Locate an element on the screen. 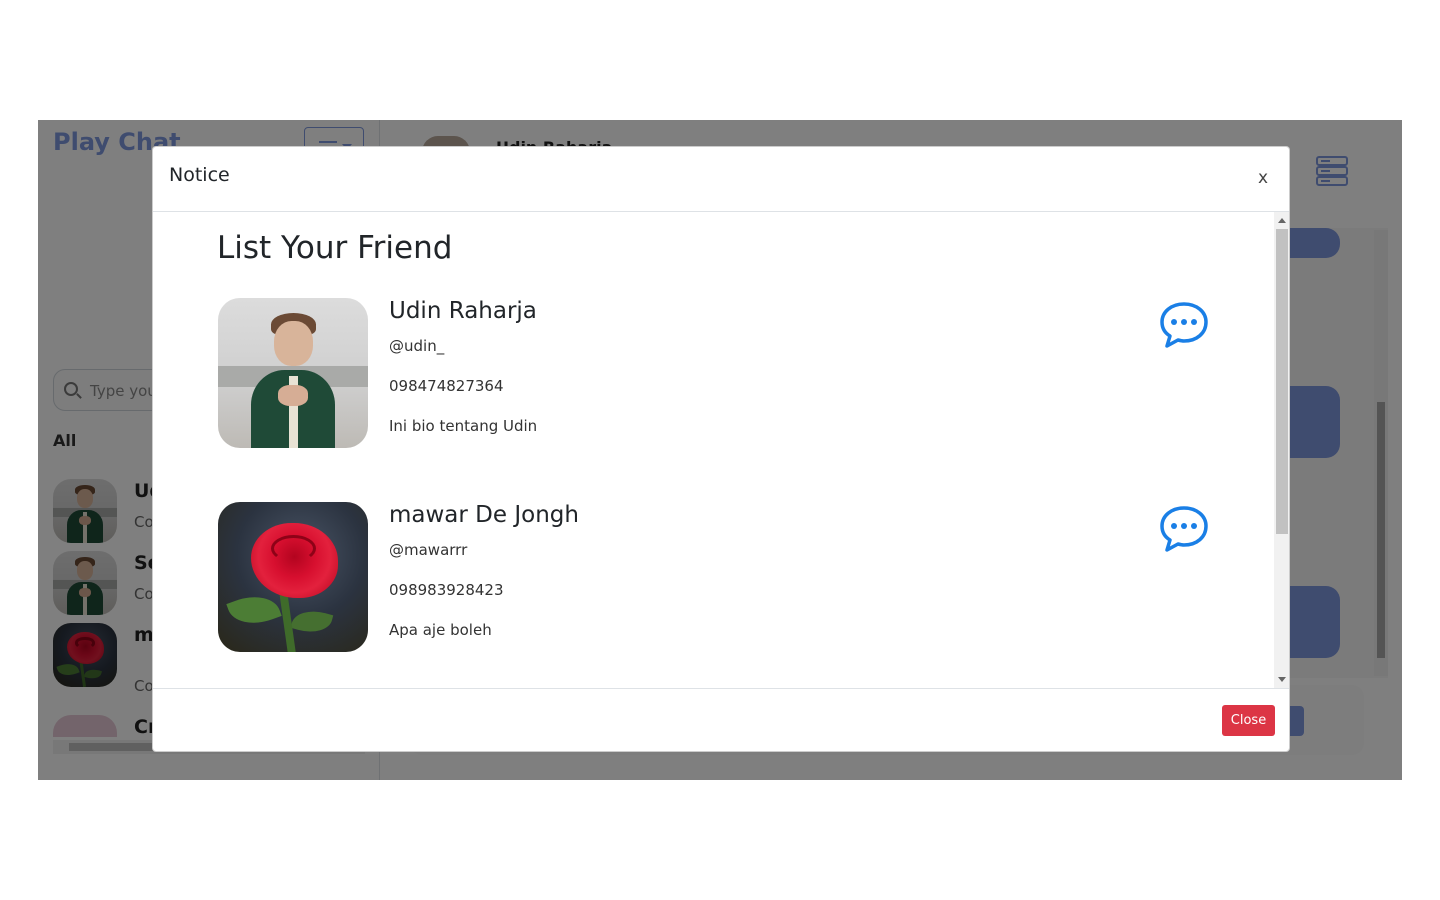  close-button: Close is located at coordinates (1248, 720).